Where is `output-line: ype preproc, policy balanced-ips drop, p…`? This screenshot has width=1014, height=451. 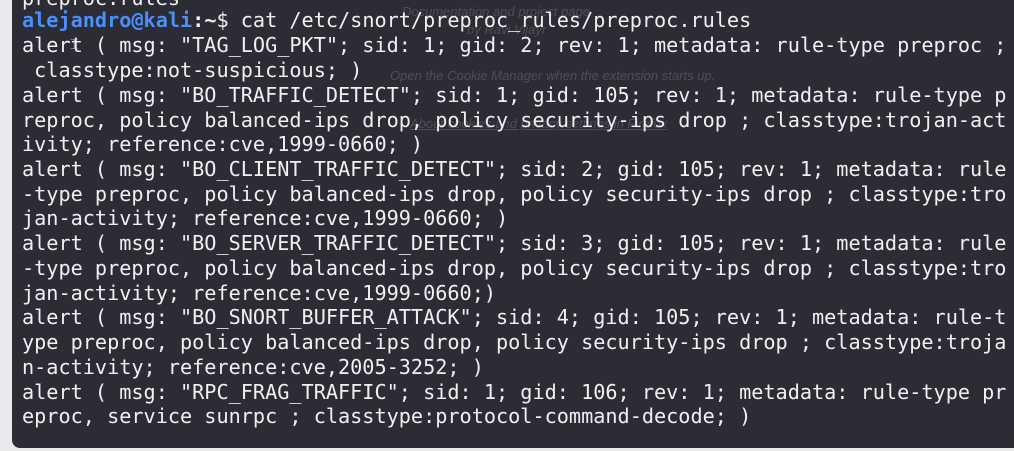
output-line: ype preproc, policy balanced-ips drop, p… is located at coordinates (514, 342).